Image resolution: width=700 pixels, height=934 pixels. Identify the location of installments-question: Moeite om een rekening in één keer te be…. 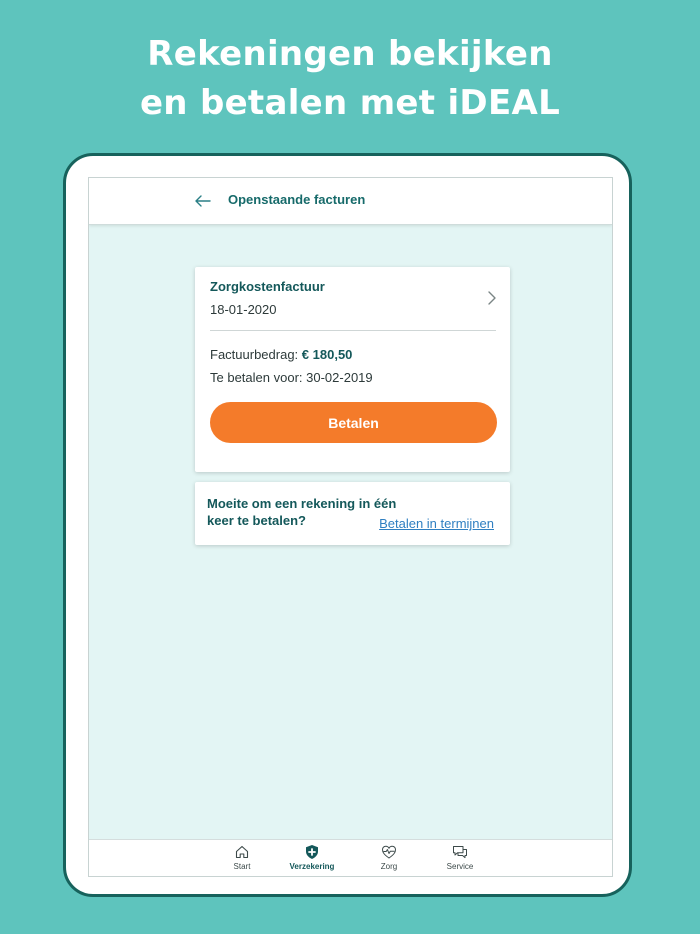
(302, 512).